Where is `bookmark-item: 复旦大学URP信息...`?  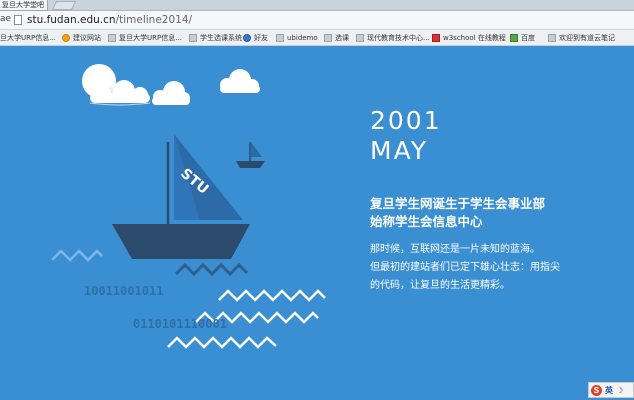
bookmark-item: 复旦大学URP信息... is located at coordinates (145, 38).